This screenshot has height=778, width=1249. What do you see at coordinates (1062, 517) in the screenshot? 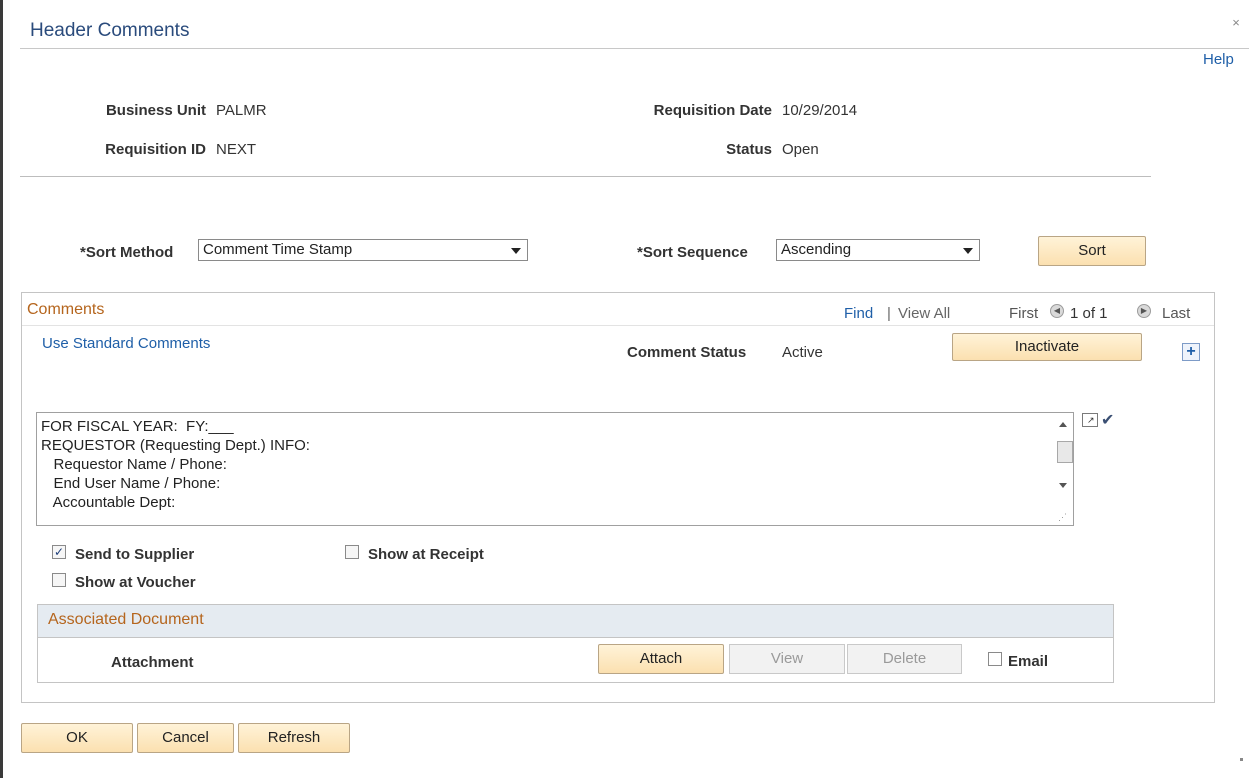
I see `resize-grip-icon: ⋰` at bounding box center [1062, 517].